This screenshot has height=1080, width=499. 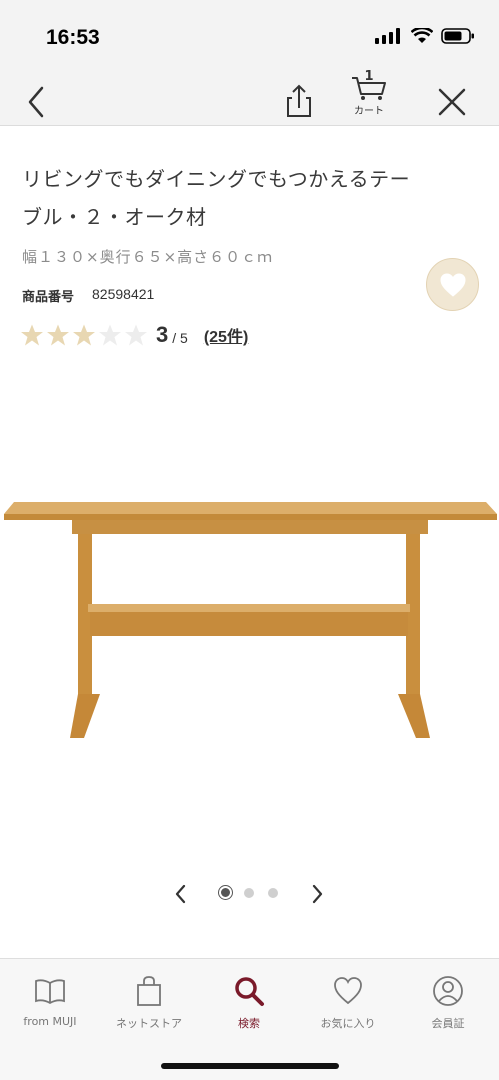 What do you see at coordinates (216, 179) in the screenshot?
I see `product-title-line: リビングでもダイニングでもつかえるテー` at bounding box center [216, 179].